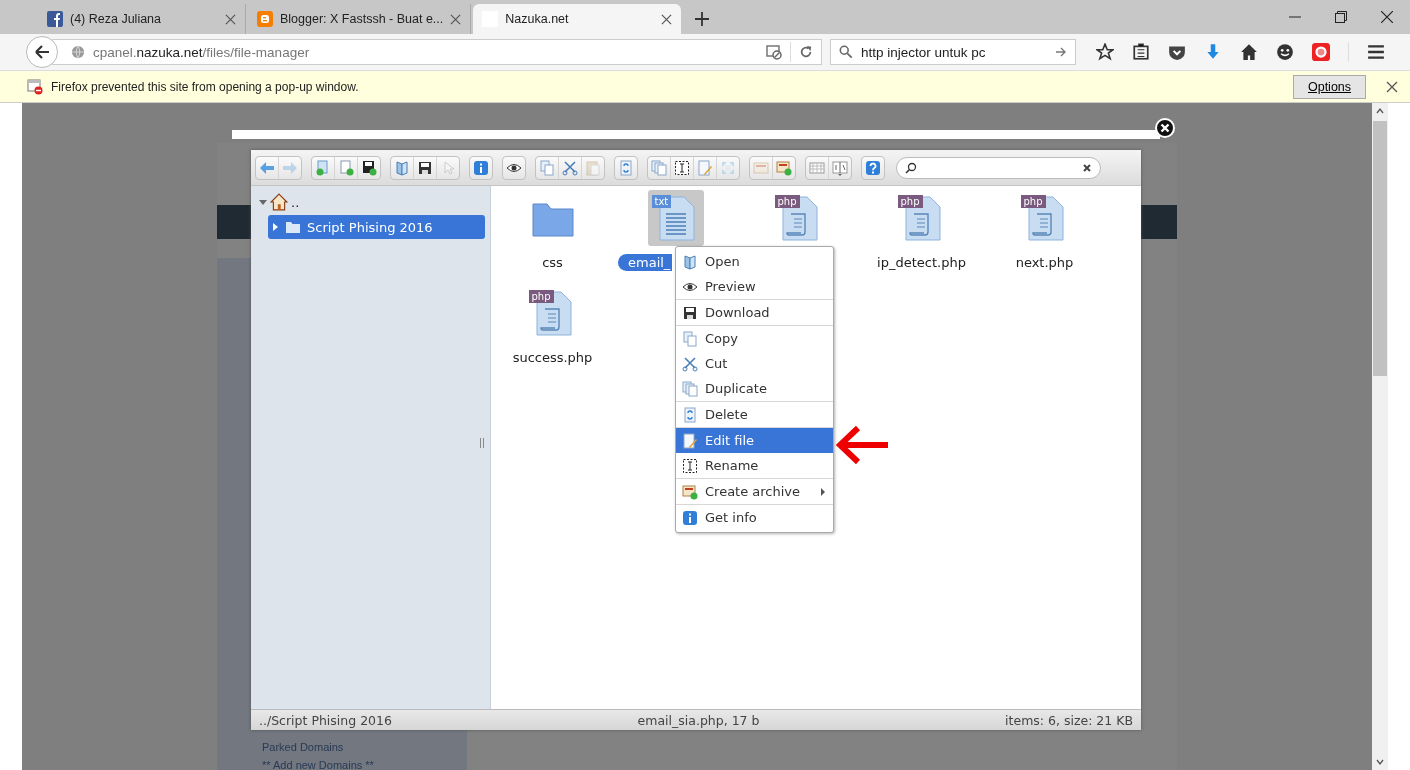 Image resolution: width=1410 pixels, height=770 pixels. What do you see at coordinates (698, 720) in the screenshot?
I see `selection-info: email_sia.php, 17 b` at bounding box center [698, 720].